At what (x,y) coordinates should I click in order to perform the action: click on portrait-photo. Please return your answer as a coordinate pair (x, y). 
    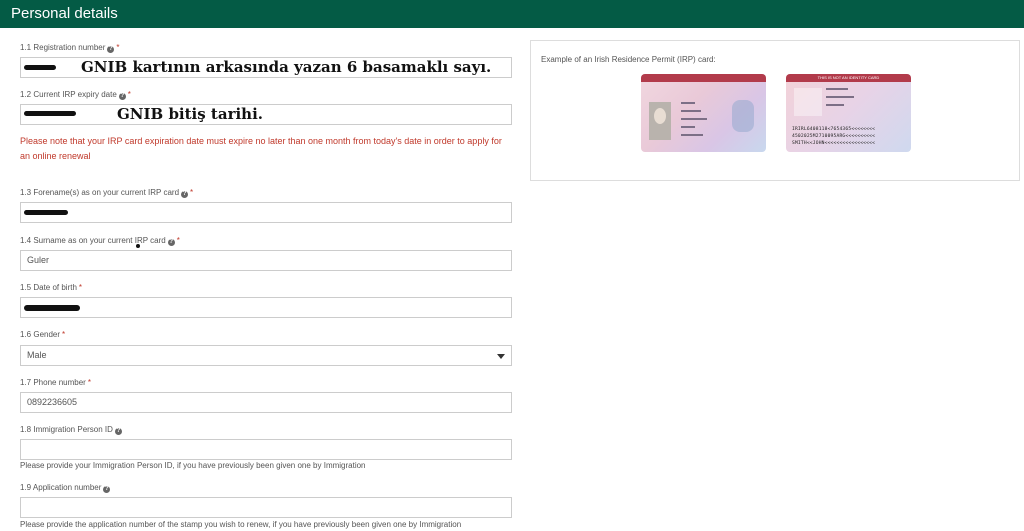
    Looking at the image, I should click on (660, 121).